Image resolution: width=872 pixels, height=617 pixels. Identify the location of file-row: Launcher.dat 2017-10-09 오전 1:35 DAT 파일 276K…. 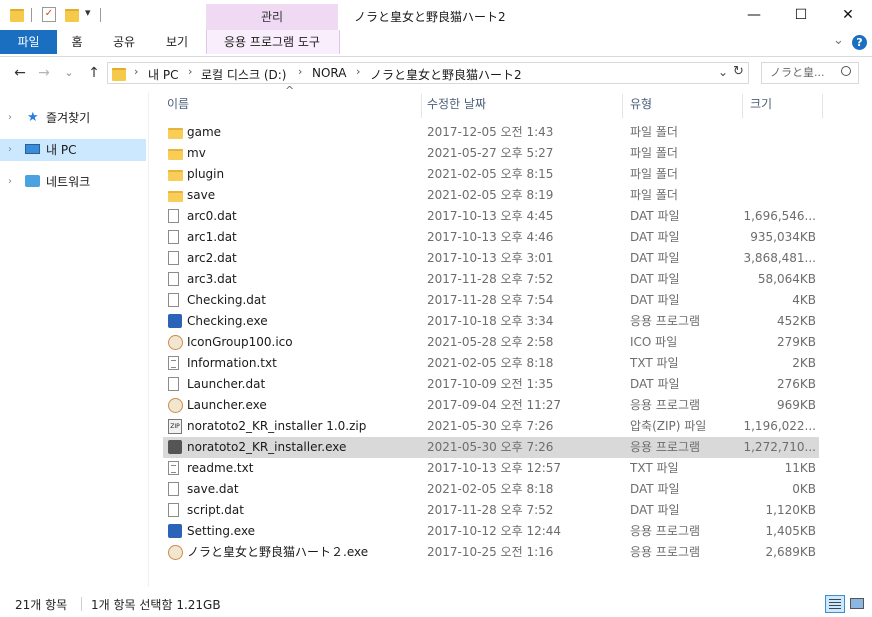
(491, 384).